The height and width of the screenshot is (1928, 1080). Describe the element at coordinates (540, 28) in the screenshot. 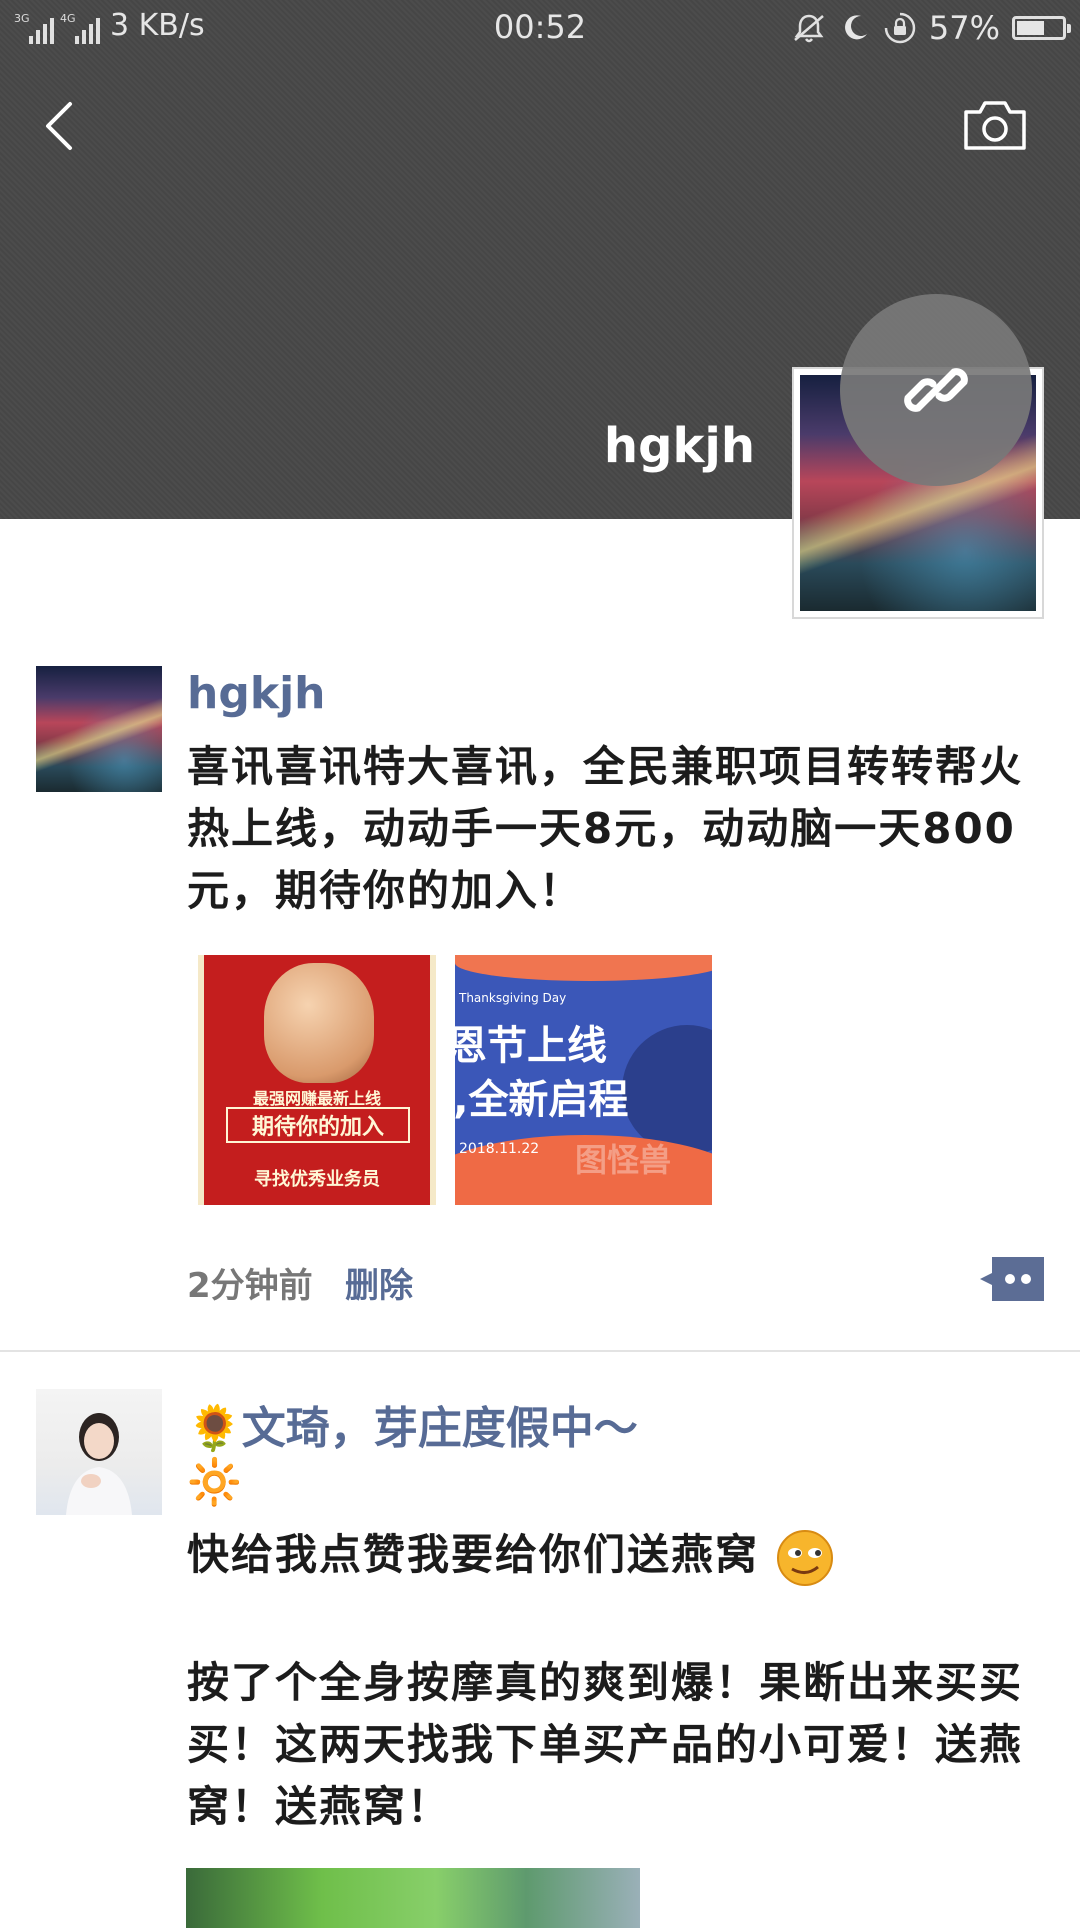

I see `status-bar: 3G 4G 3 KB/s 00:52 57%` at that location.